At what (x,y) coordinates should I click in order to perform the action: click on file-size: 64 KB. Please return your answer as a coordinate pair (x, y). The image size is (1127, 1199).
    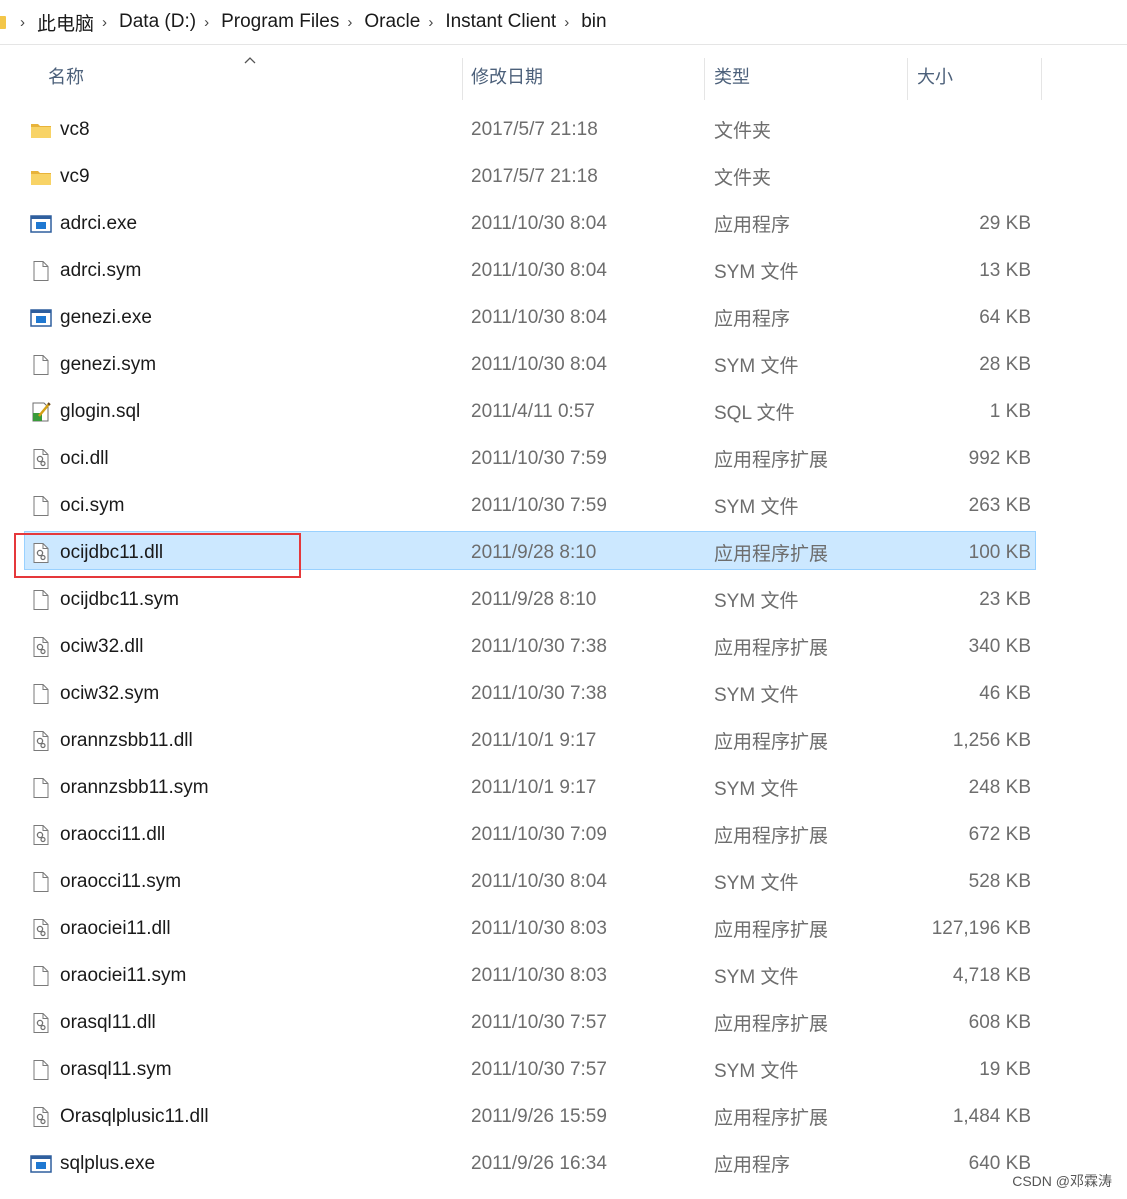
    Looking at the image, I should click on (1005, 317).